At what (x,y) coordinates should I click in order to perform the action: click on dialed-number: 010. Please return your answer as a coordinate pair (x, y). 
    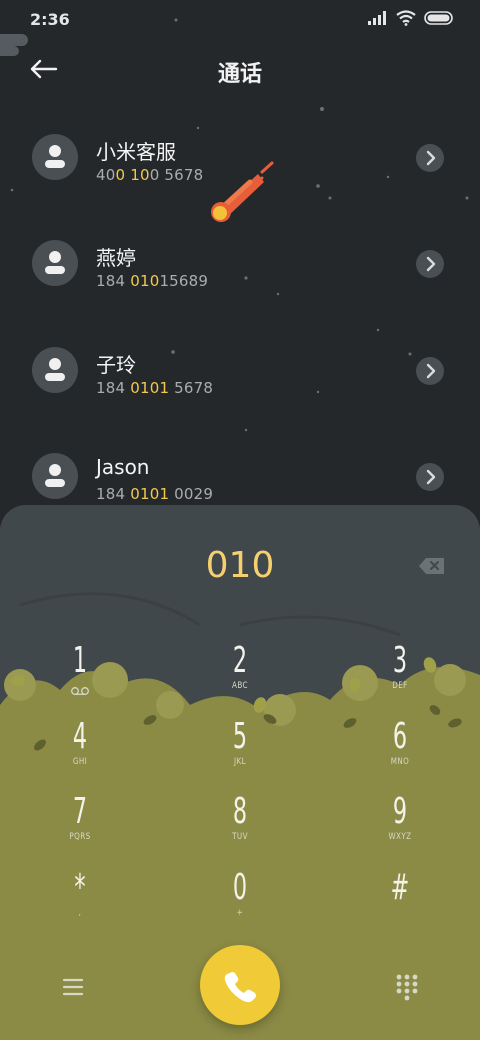
    Looking at the image, I should click on (240, 565).